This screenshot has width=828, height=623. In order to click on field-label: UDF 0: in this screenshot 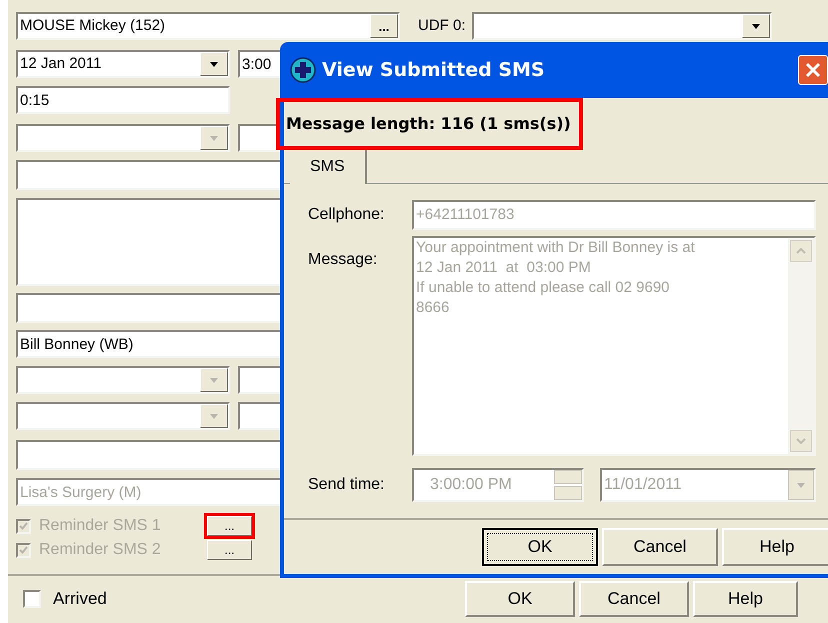, I will do `click(442, 26)`.